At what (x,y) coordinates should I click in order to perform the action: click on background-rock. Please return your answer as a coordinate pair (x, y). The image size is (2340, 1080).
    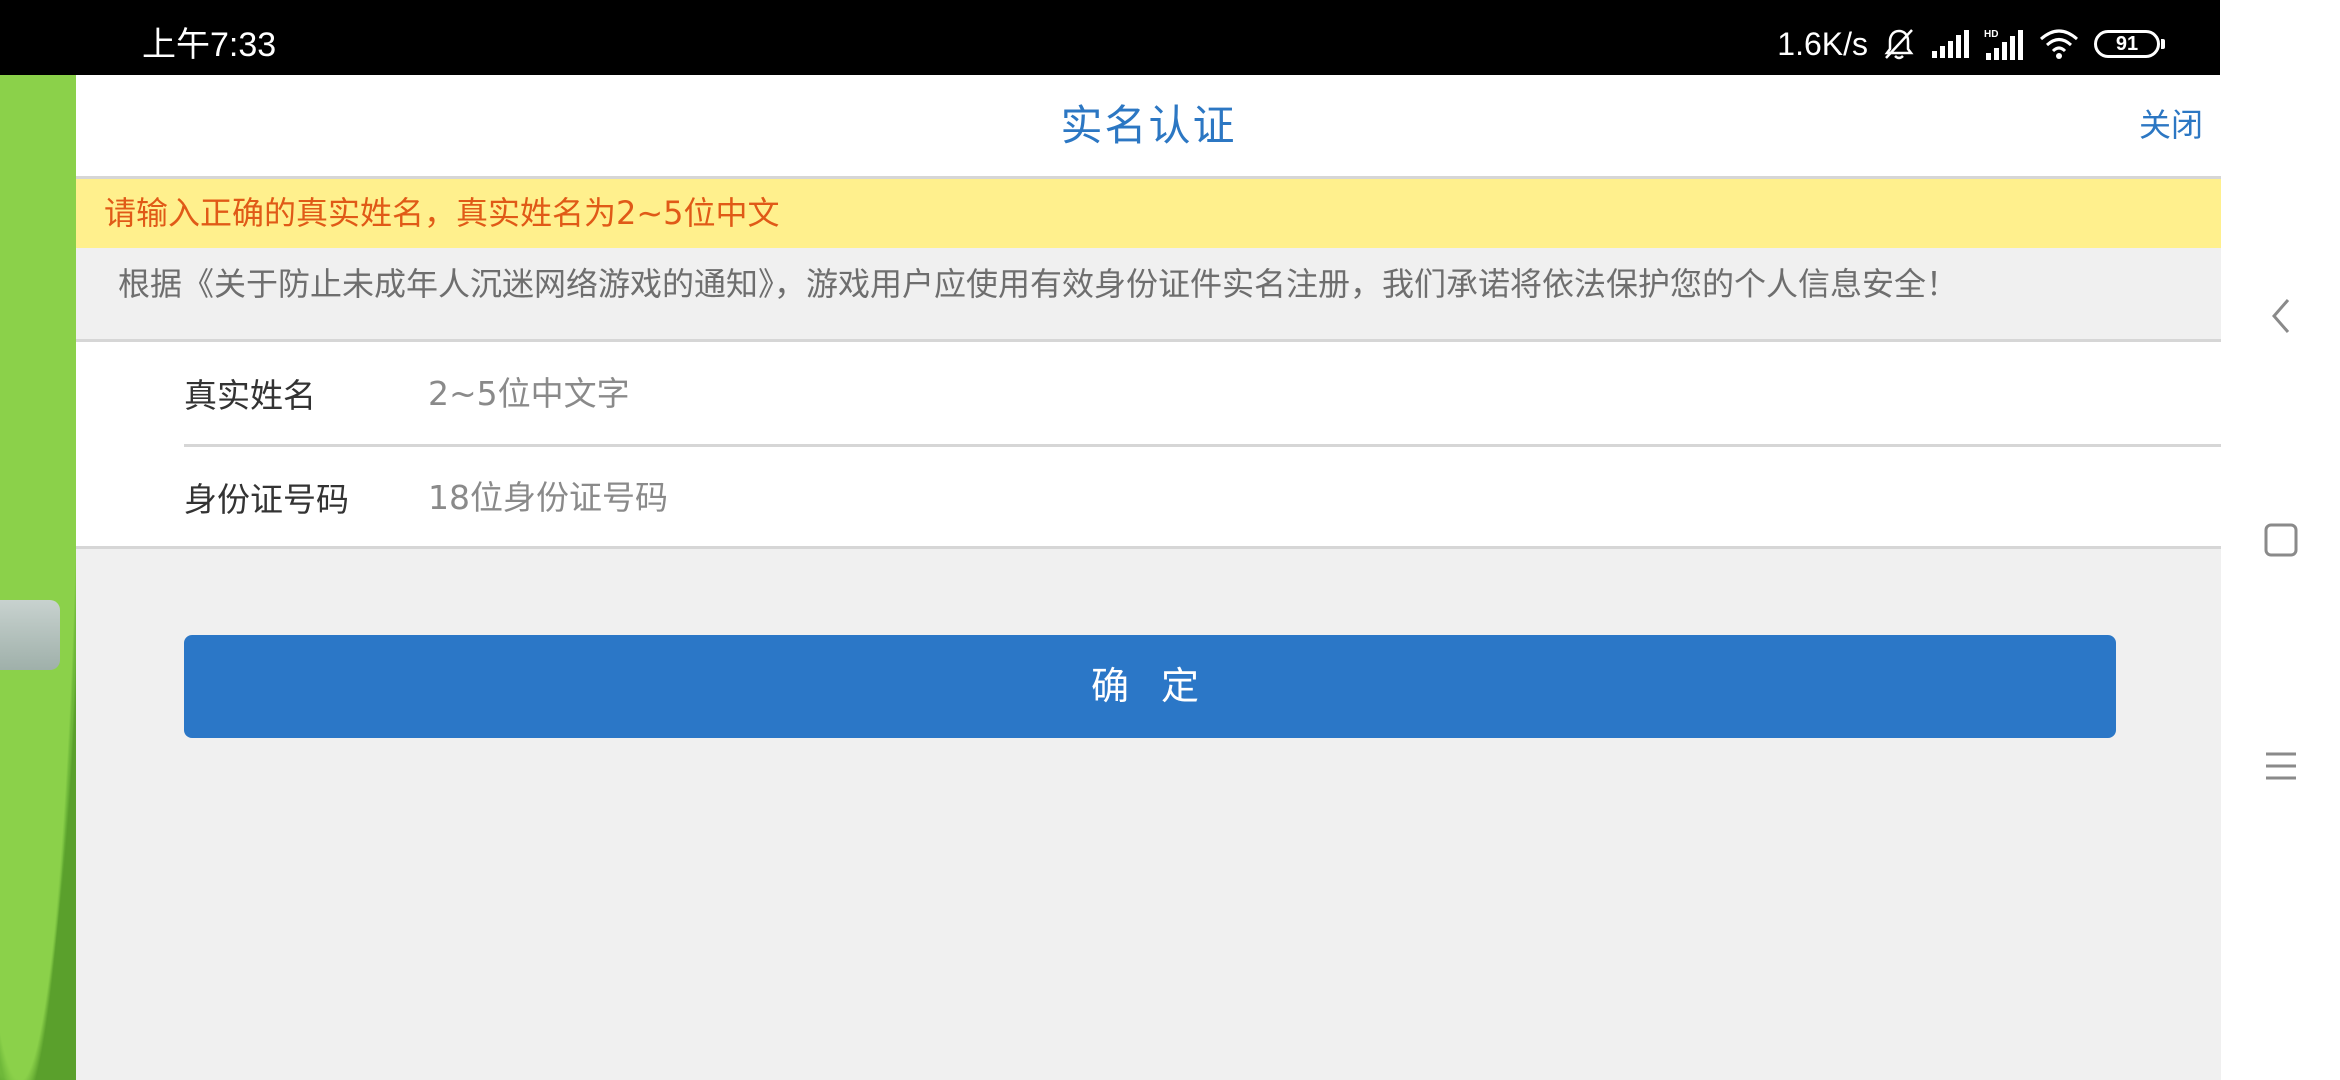
    Looking at the image, I should click on (30, 635).